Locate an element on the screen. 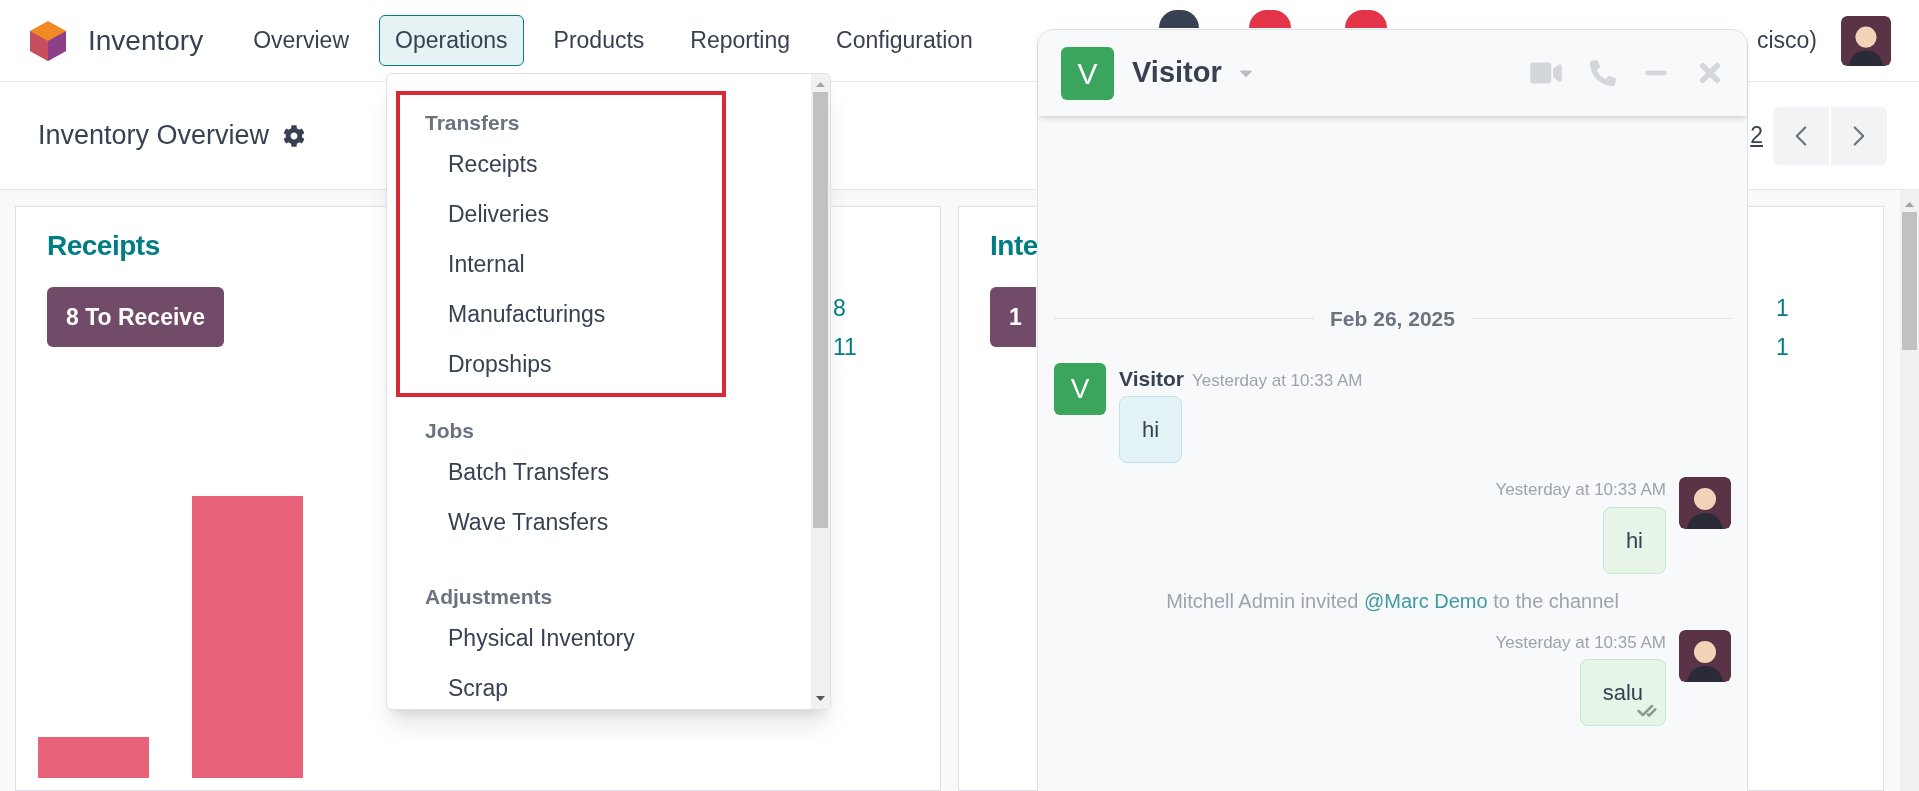 The height and width of the screenshot is (791, 1919). pager-value: 2 is located at coordinates (1756, 135).